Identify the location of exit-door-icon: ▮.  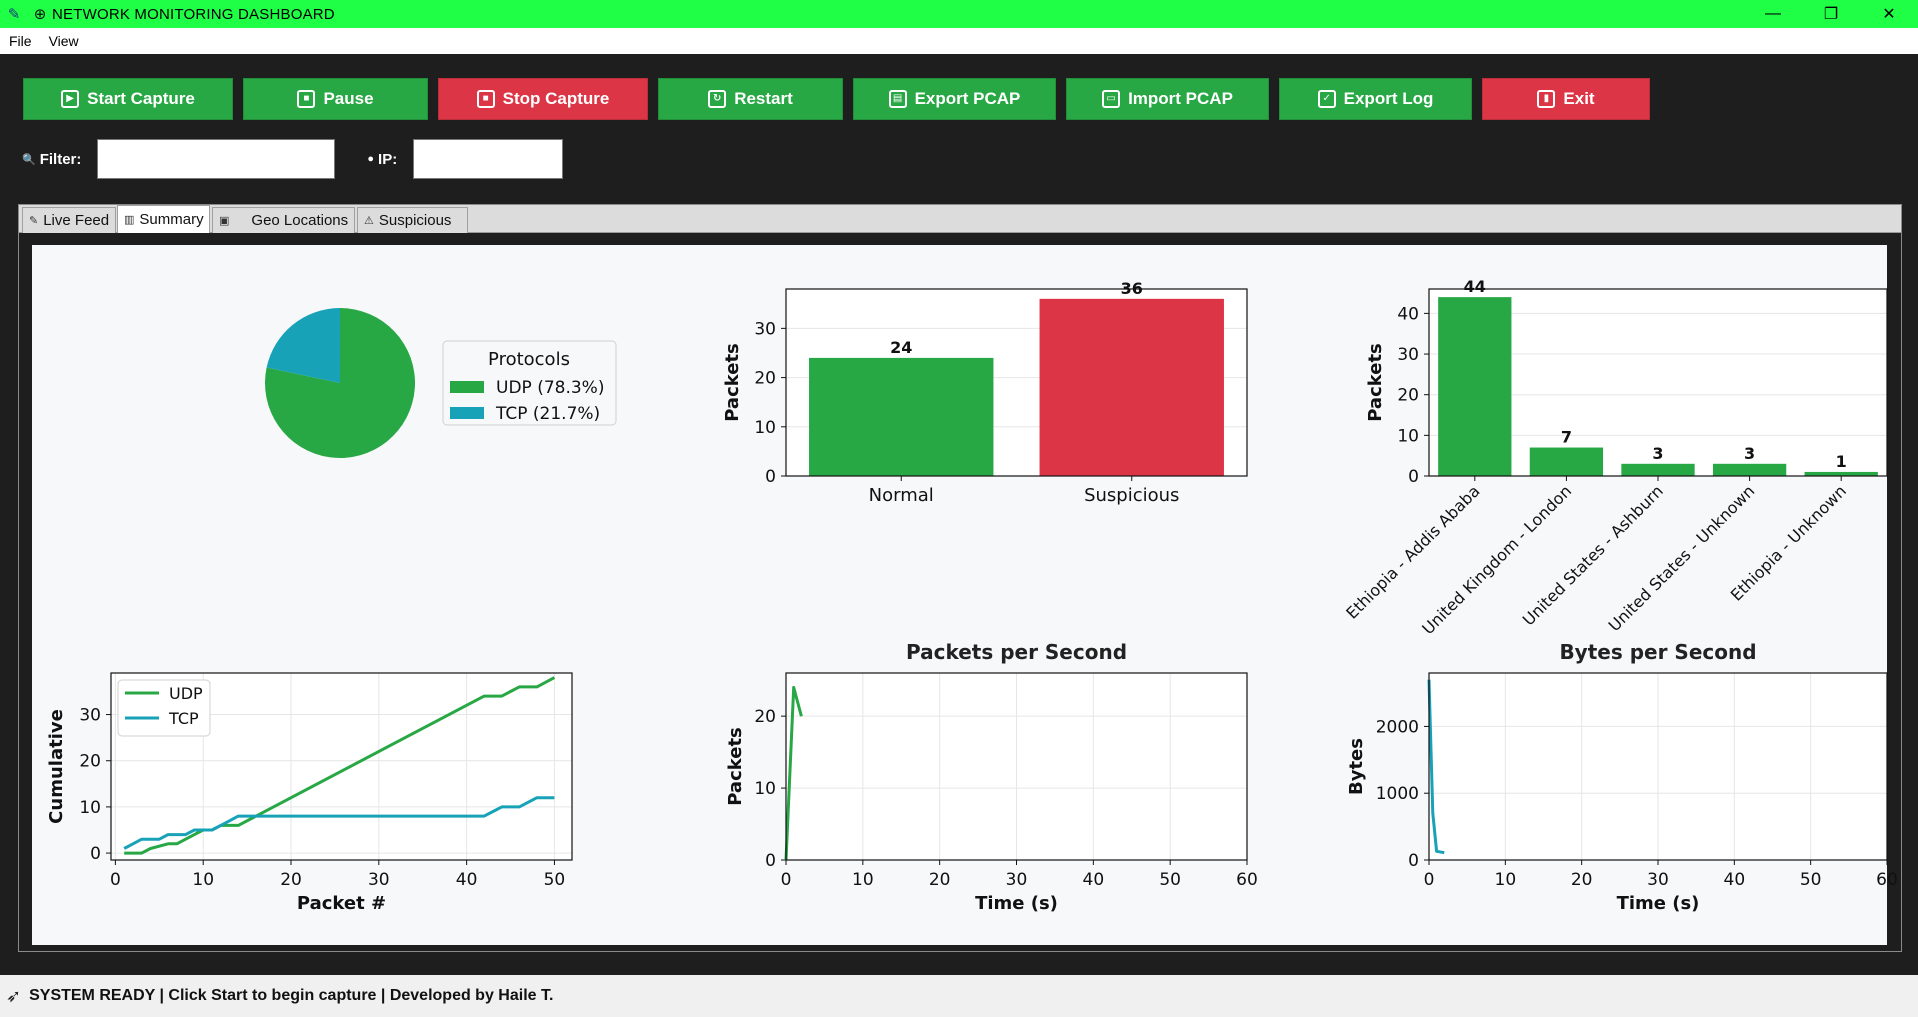
(1546, 99).